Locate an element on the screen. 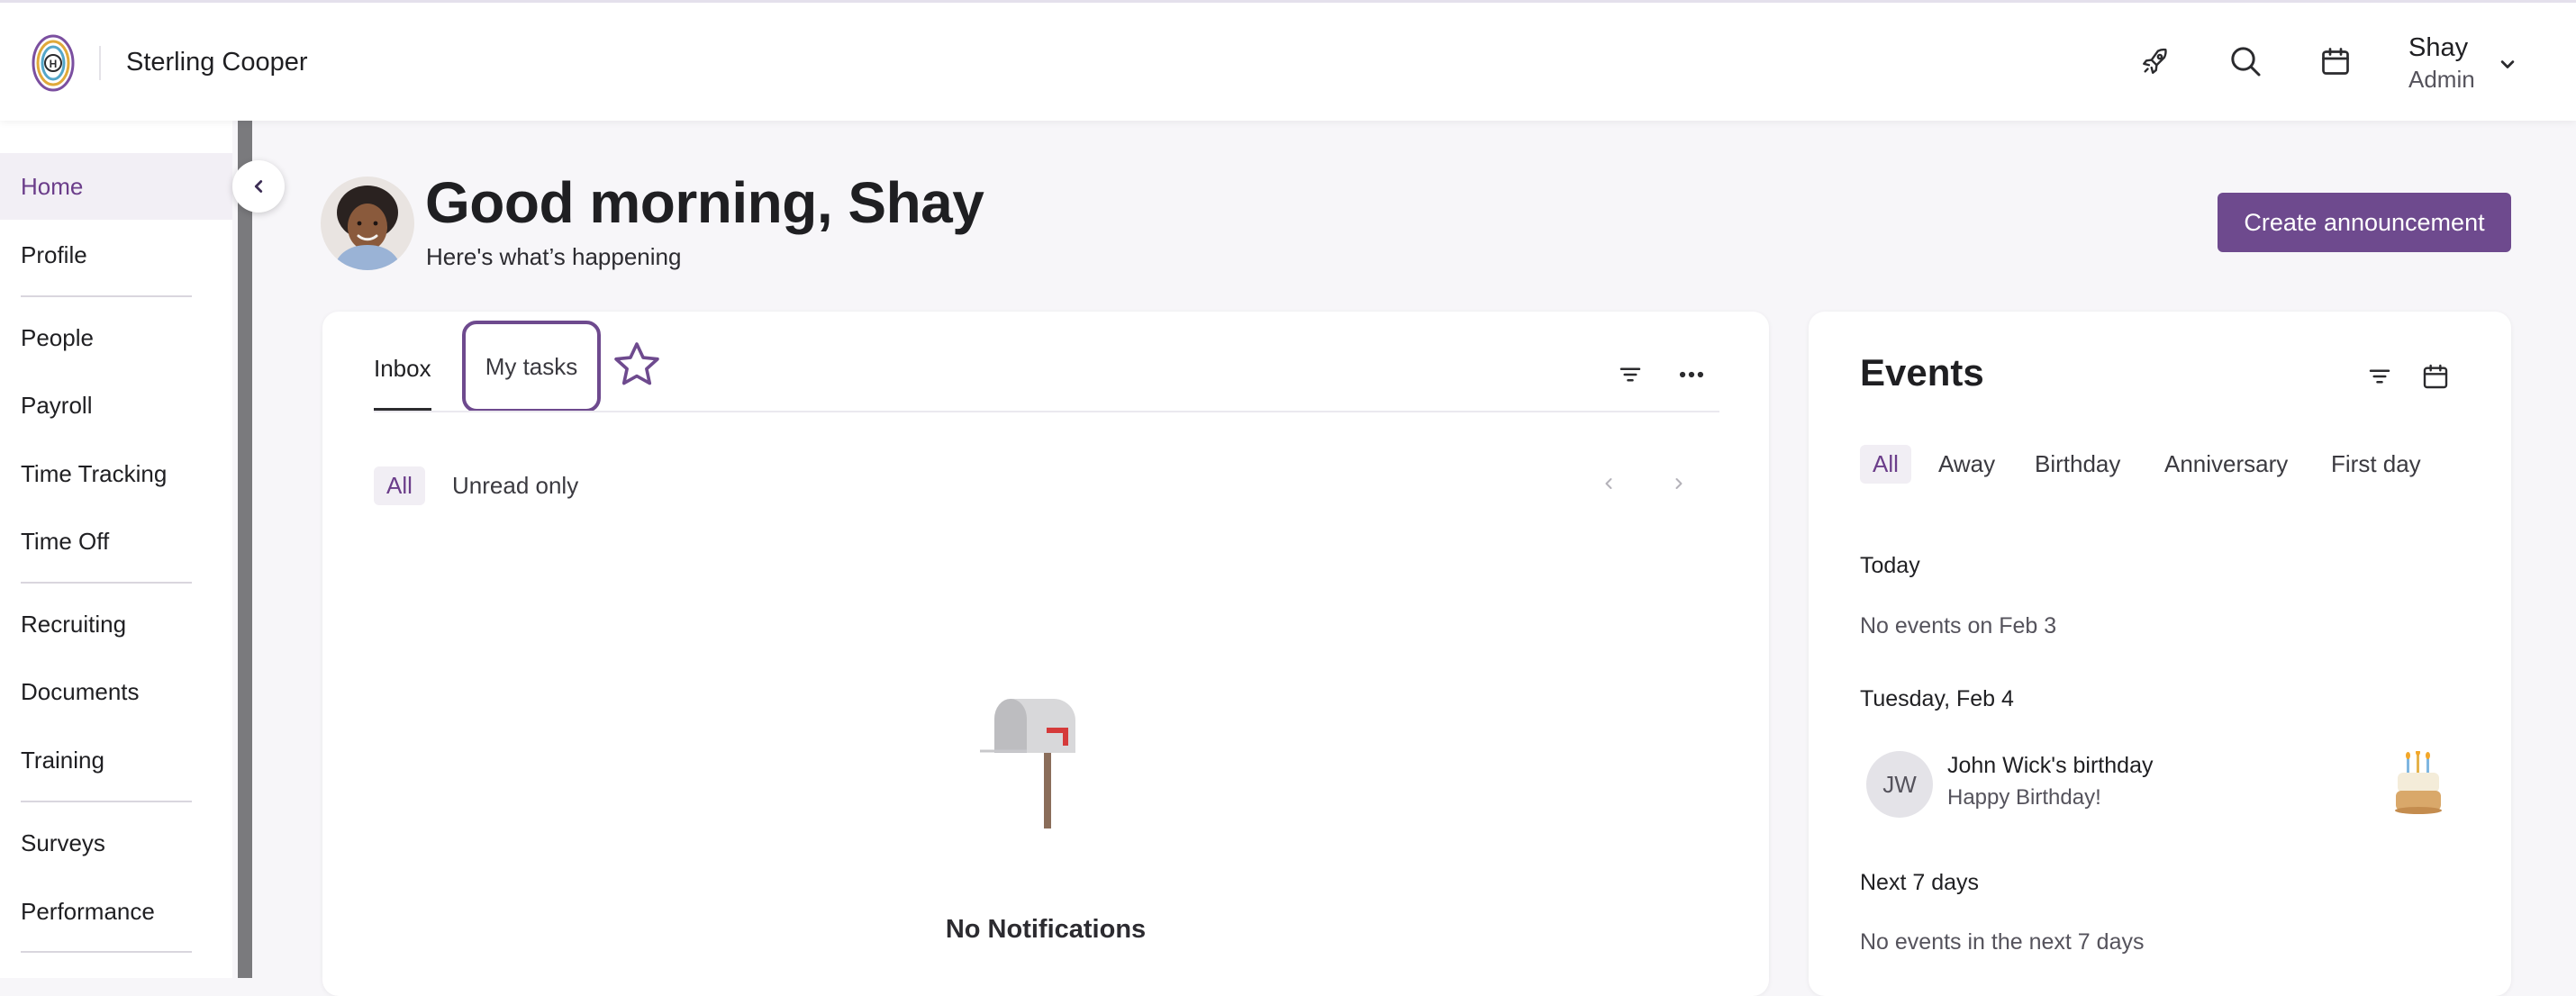  company-name: Sterling Cooper is located at coordinates (217, 62).